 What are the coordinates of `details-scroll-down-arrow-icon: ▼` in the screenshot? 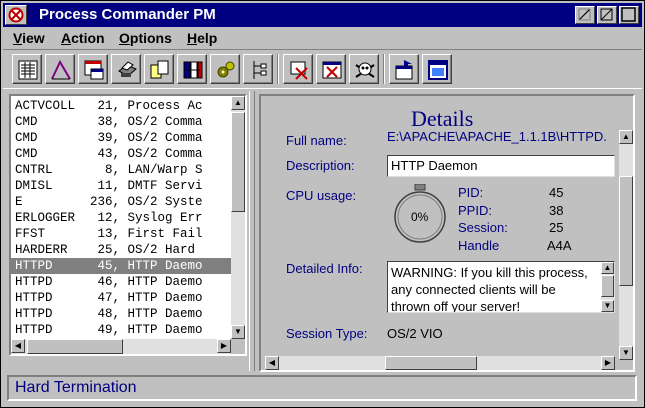 It's located at (626, 353).